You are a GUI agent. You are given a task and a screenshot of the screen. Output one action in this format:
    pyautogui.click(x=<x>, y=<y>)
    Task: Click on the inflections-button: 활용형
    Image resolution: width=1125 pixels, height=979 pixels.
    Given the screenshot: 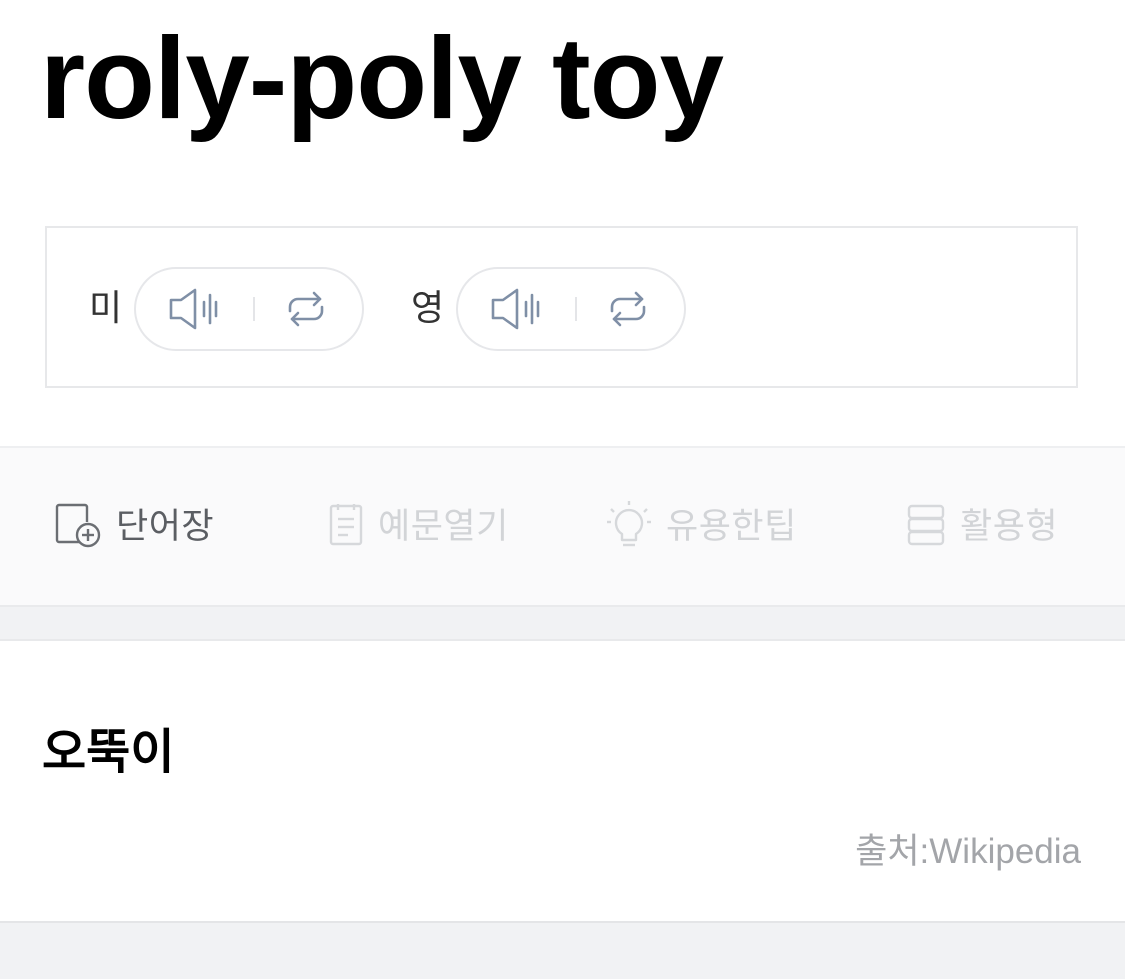 What is the action you would take?
    pyautogui.click(x=982, y=527)
    